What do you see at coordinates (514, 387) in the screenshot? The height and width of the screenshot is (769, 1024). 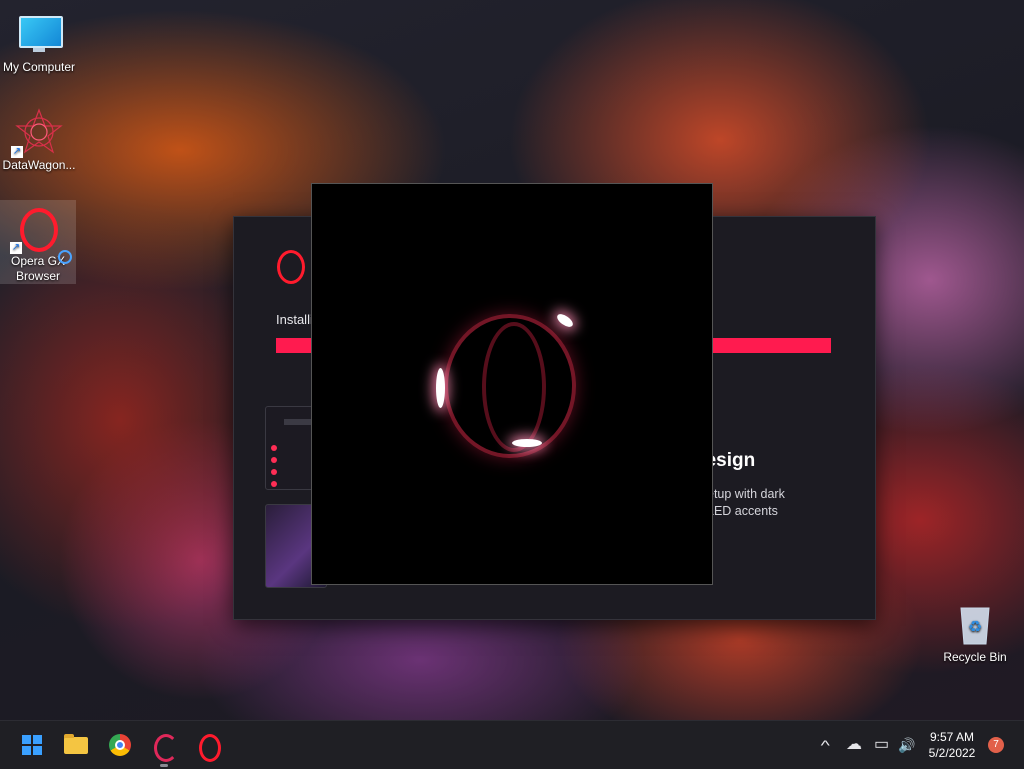 I see `opera-gx-logo-inner-ring` at bounding box center [514, 387].